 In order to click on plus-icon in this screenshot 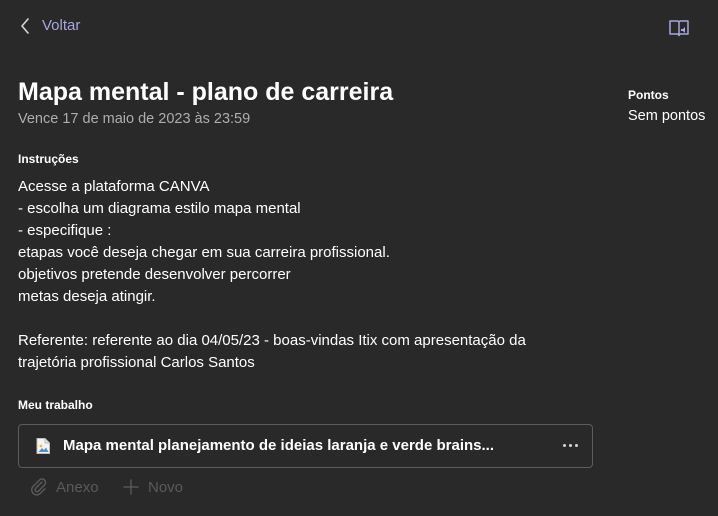, I will do `click(131, 487)`.